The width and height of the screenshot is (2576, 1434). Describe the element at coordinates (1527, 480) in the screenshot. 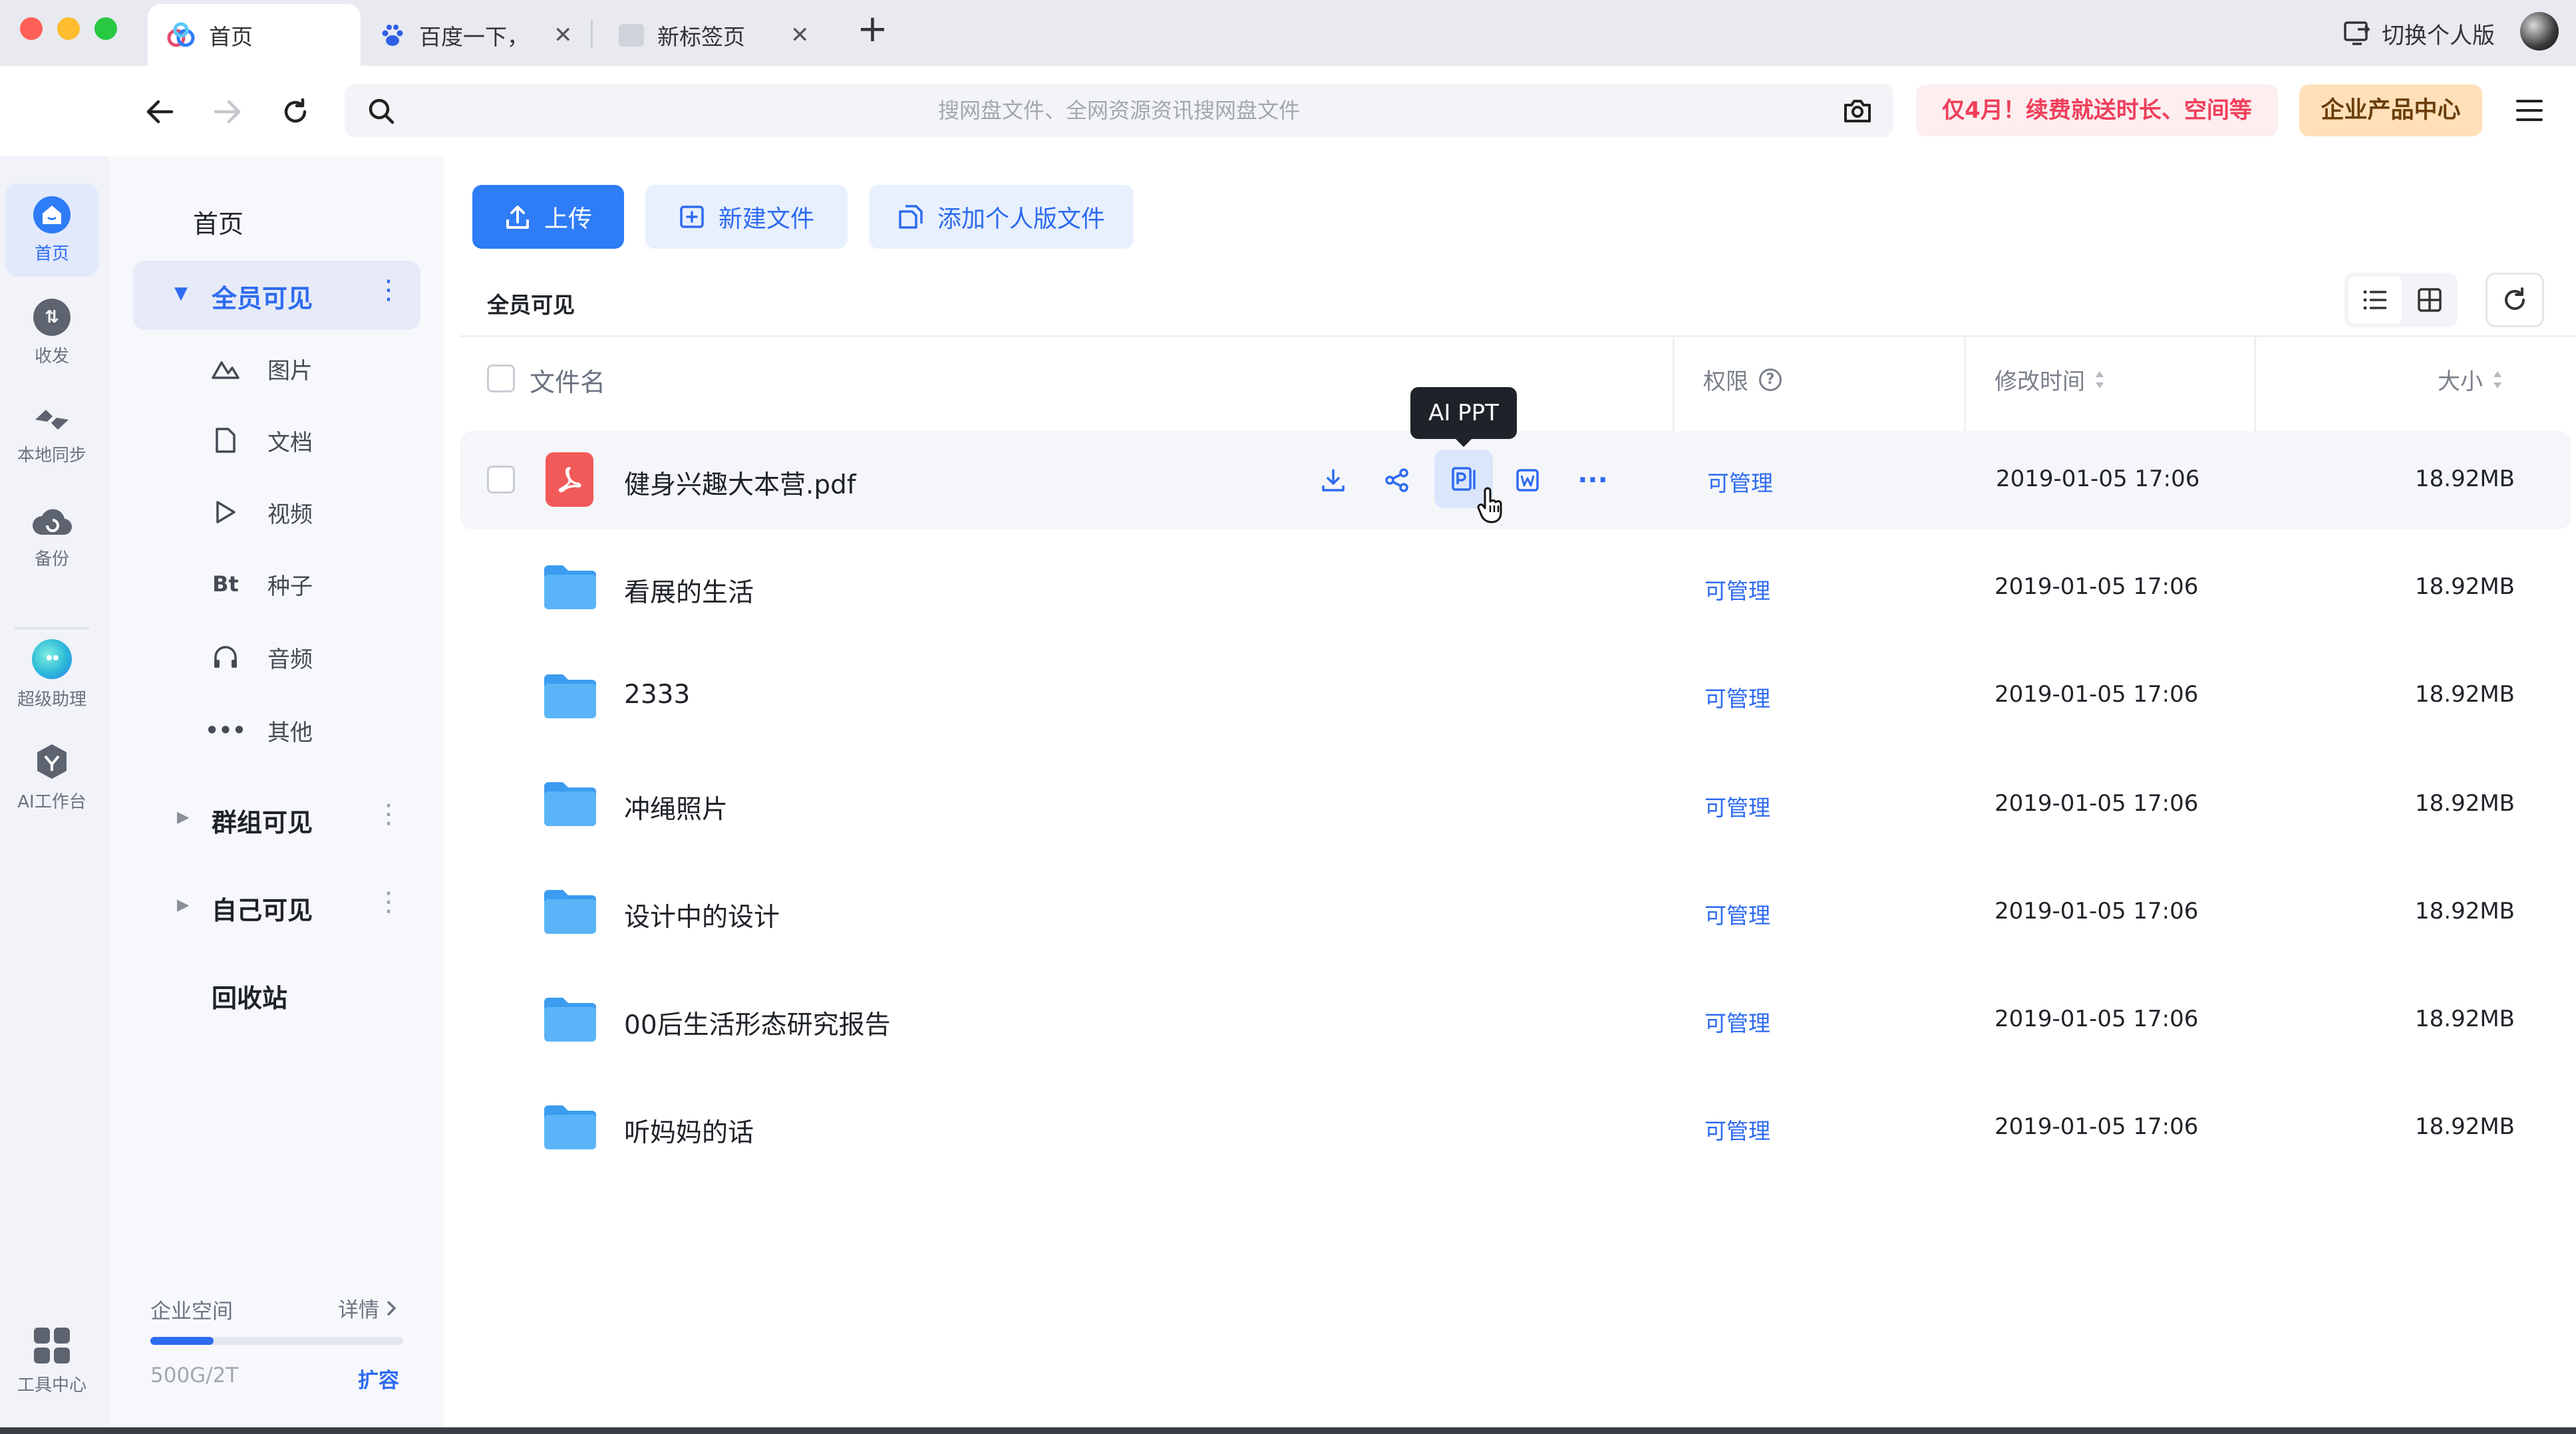

I see `word-convert-icon` at that location.